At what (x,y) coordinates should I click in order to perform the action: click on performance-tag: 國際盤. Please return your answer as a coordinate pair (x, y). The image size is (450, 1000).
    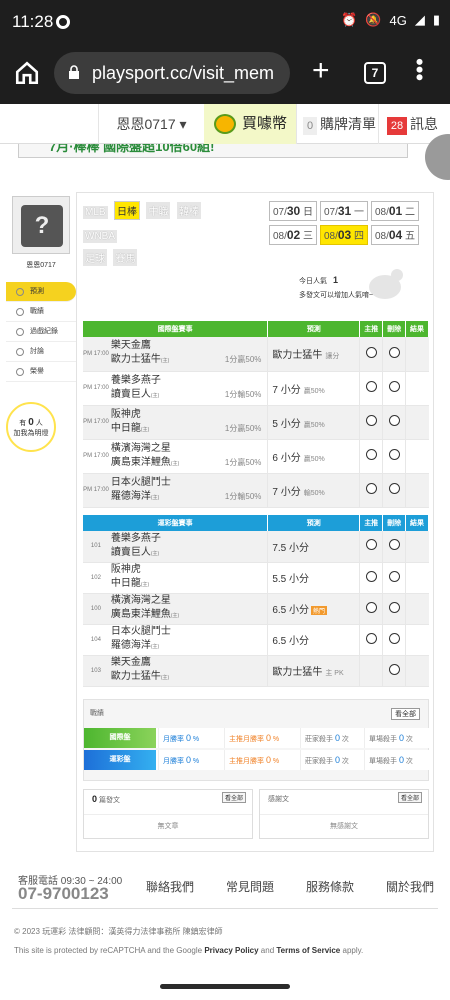
    Looking at the image, I should click on (120, 738).